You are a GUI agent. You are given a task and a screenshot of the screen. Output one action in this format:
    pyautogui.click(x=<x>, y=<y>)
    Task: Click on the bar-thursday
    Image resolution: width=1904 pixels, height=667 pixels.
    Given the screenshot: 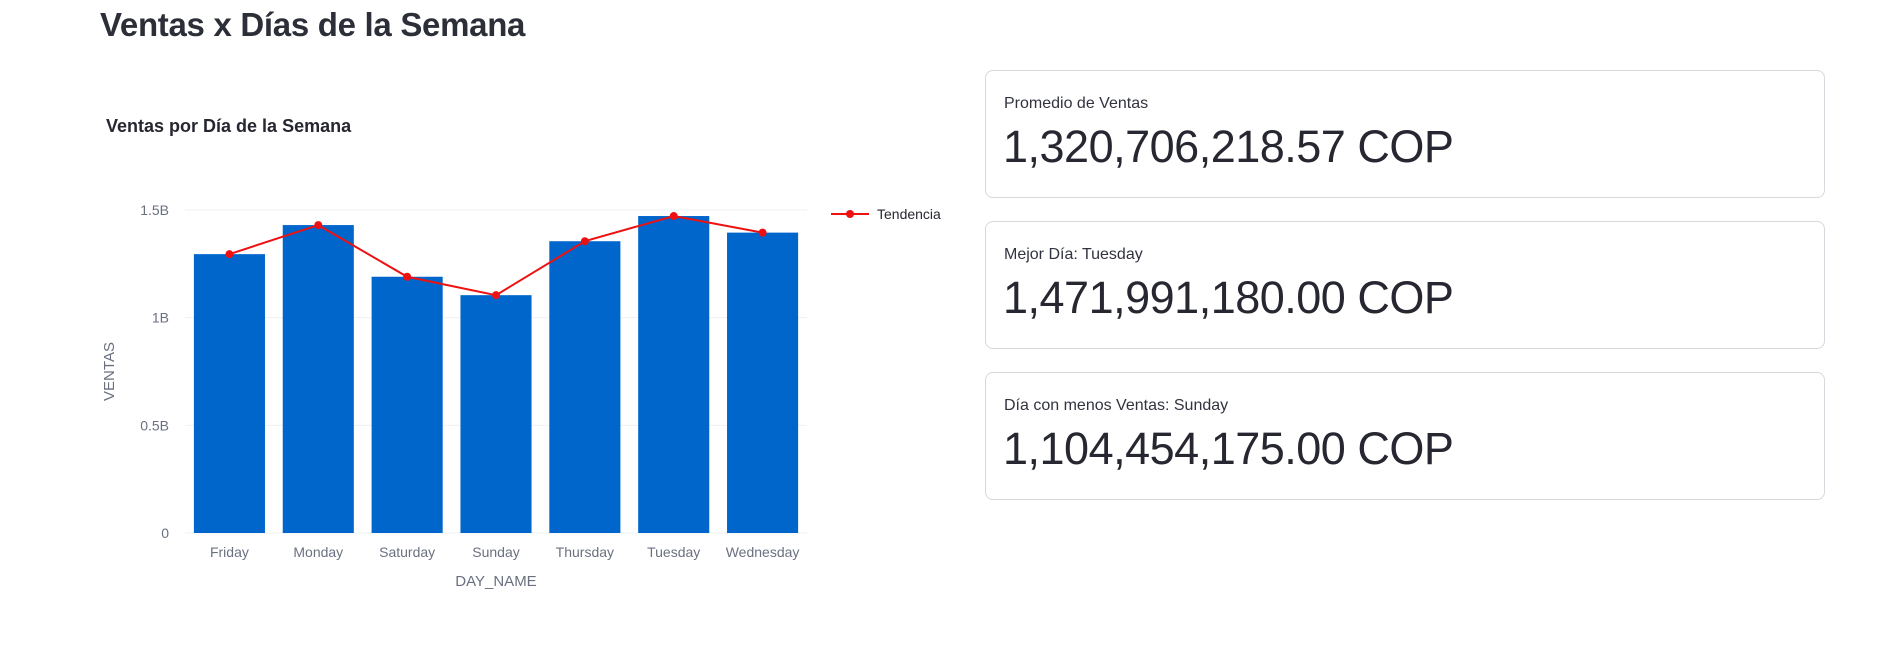 What is the action you would take?
    pyautogui.click(x=585, y=387)
    